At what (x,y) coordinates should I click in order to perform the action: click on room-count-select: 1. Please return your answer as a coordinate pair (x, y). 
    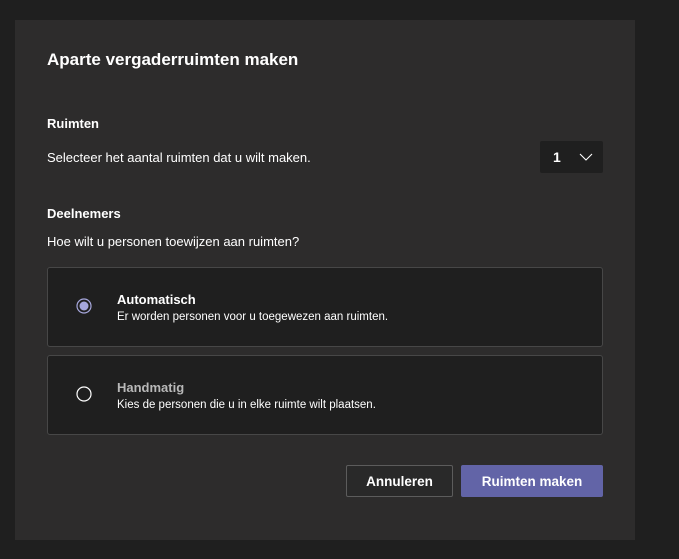
    Looking at the image, I should click on (571, 157).